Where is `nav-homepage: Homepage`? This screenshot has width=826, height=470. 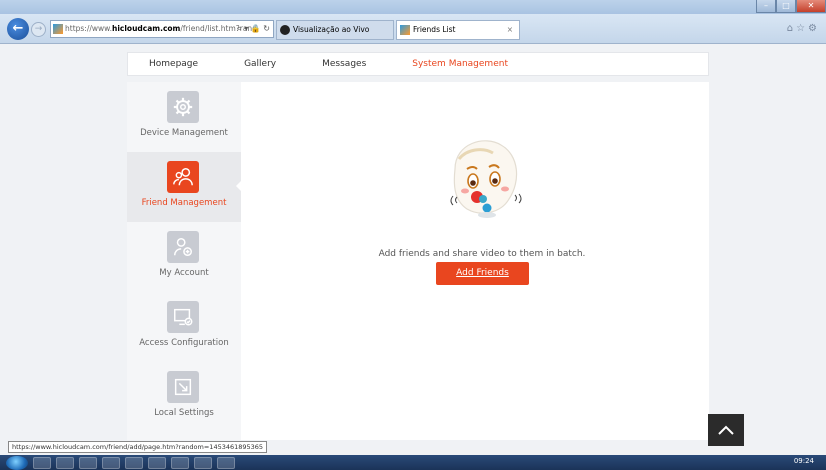
nav-homepage: Homepage is located at coordinates (173, 64).